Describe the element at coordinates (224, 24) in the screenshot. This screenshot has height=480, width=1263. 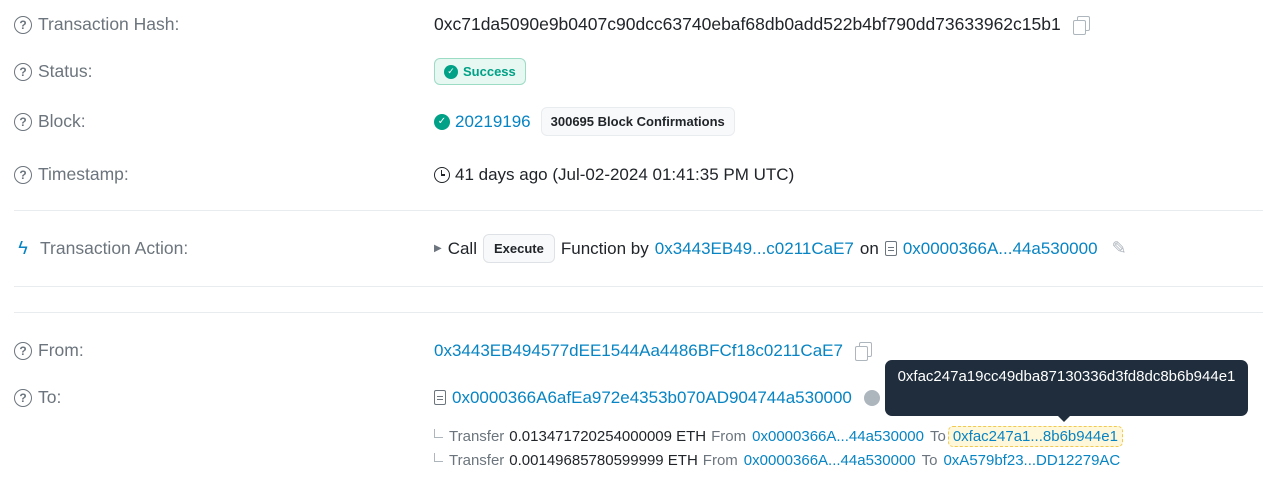
I see `tx-hash-label: ? Transaction Hash:` at that location.